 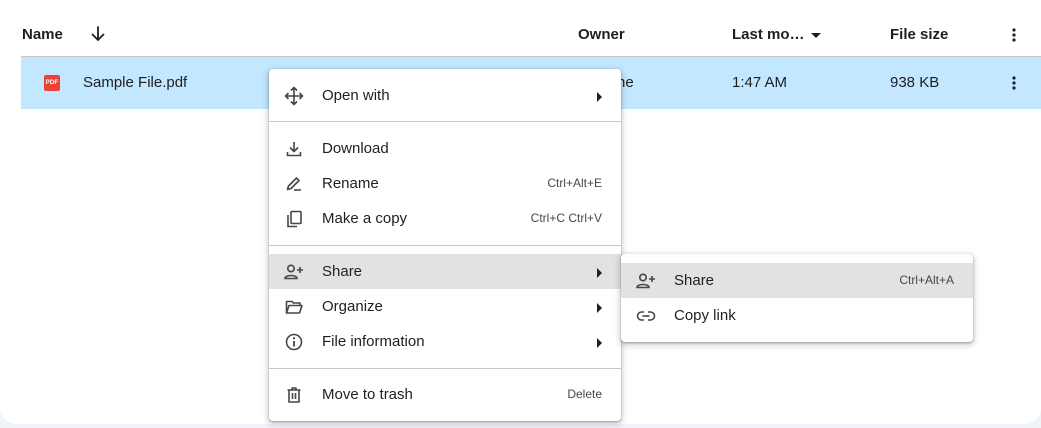 What do you see at coordinates (445, 271) in the screenshot?
I see `menu-item-share: Share` at bounding box center [445, 271].